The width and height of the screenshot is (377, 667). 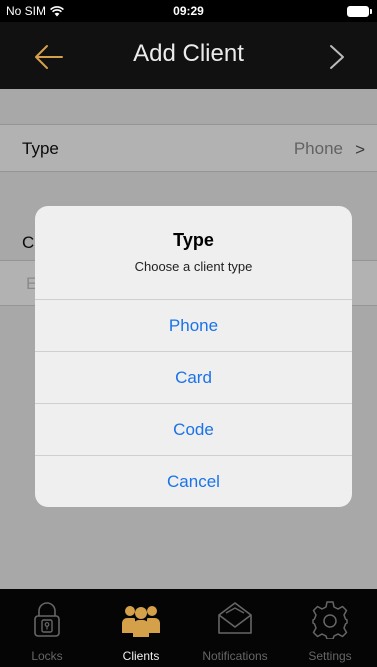 What do you see at coordinates (141, 656) in the screenshot?
I see `tab-label: Clients` at bounding box center [141, 656].